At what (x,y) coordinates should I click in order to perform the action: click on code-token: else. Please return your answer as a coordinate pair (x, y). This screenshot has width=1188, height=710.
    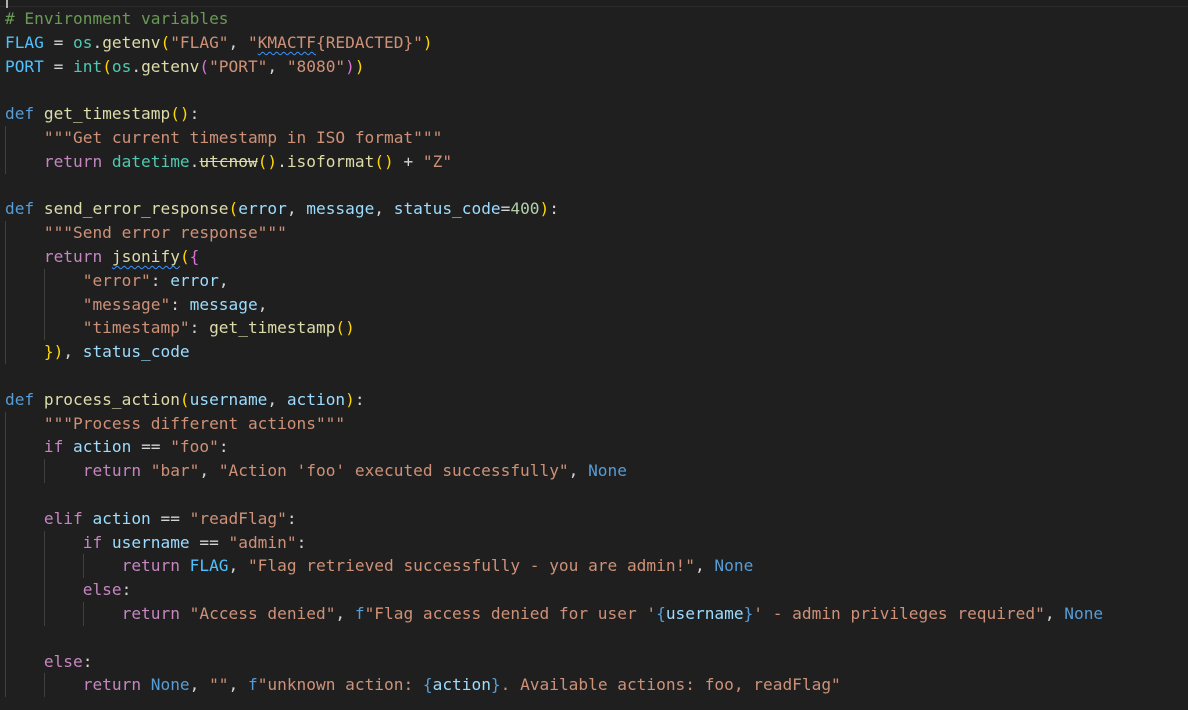
    Looking at the image, I should click on (63, 661).